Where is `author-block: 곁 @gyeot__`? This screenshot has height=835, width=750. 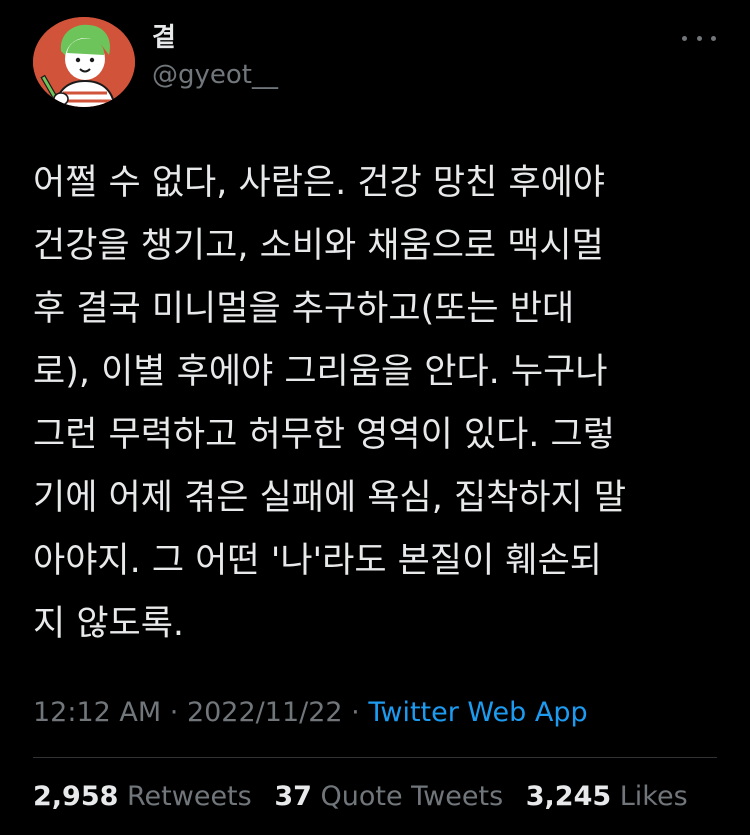
author-block: 곁 @gyeot__ is located at coordinates (215, 57).